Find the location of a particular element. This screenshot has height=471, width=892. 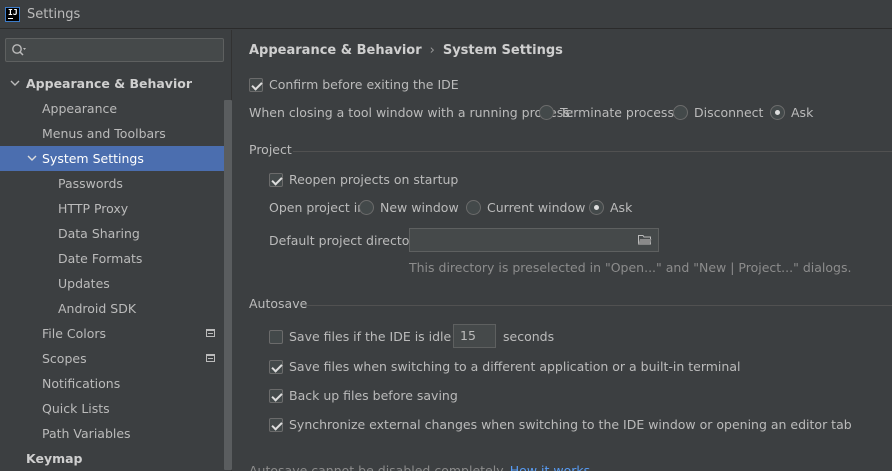

ask-closing-radio is located at coordinates (777, 112).